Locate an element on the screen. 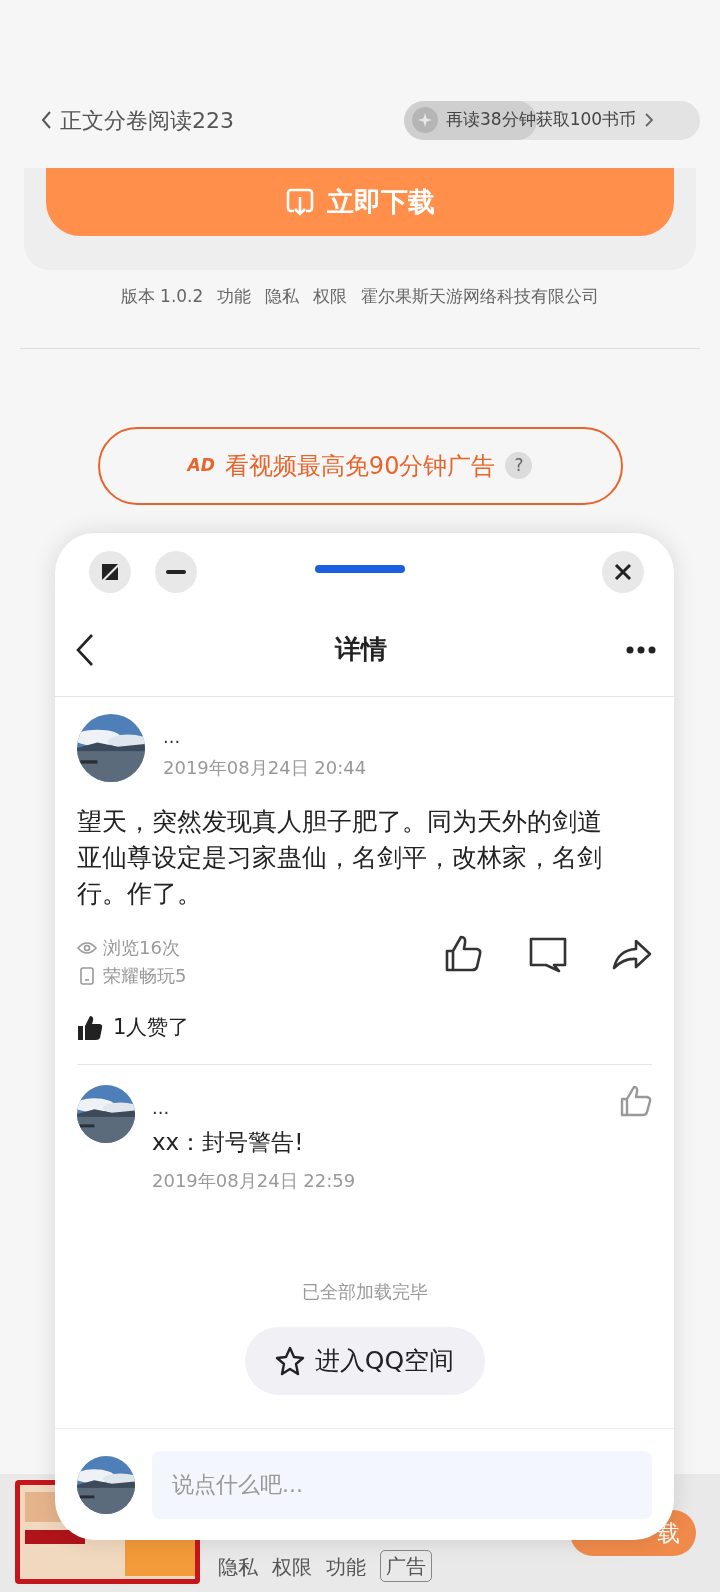 The height and width of the screenshot is (1592, 720). comment-text: xx：封号警告! is located at coordinates (228, 1142).